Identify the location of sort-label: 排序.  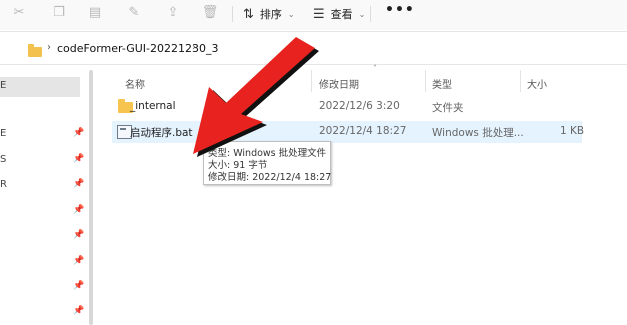
(270, 14).